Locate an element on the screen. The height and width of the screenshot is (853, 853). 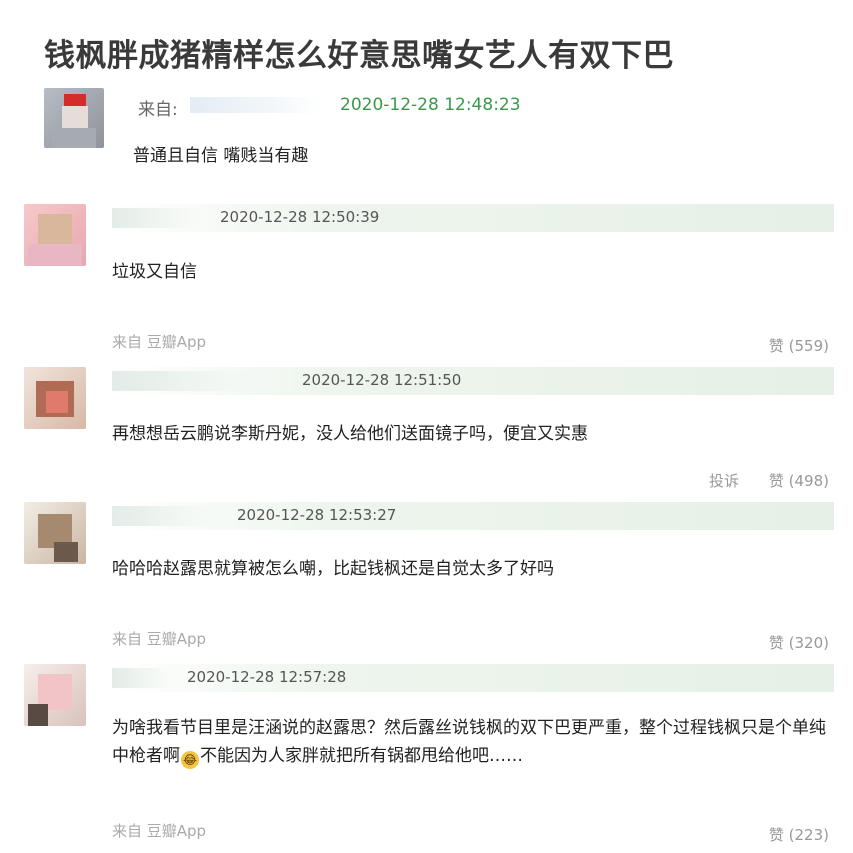
comment-header: 2020-12-28 12:50:39 is located at coordinates (473, 218).